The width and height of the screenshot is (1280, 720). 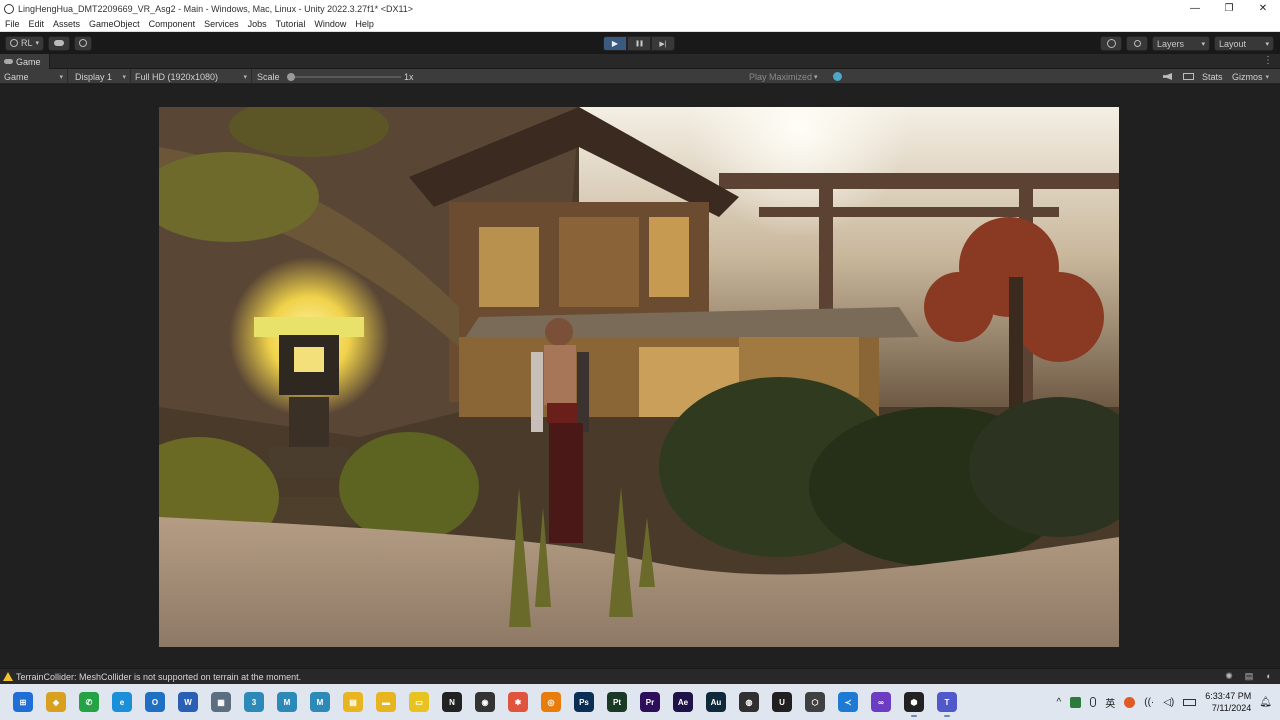 I want to click on notes-icon: ▤, so click(x=353, y=702).